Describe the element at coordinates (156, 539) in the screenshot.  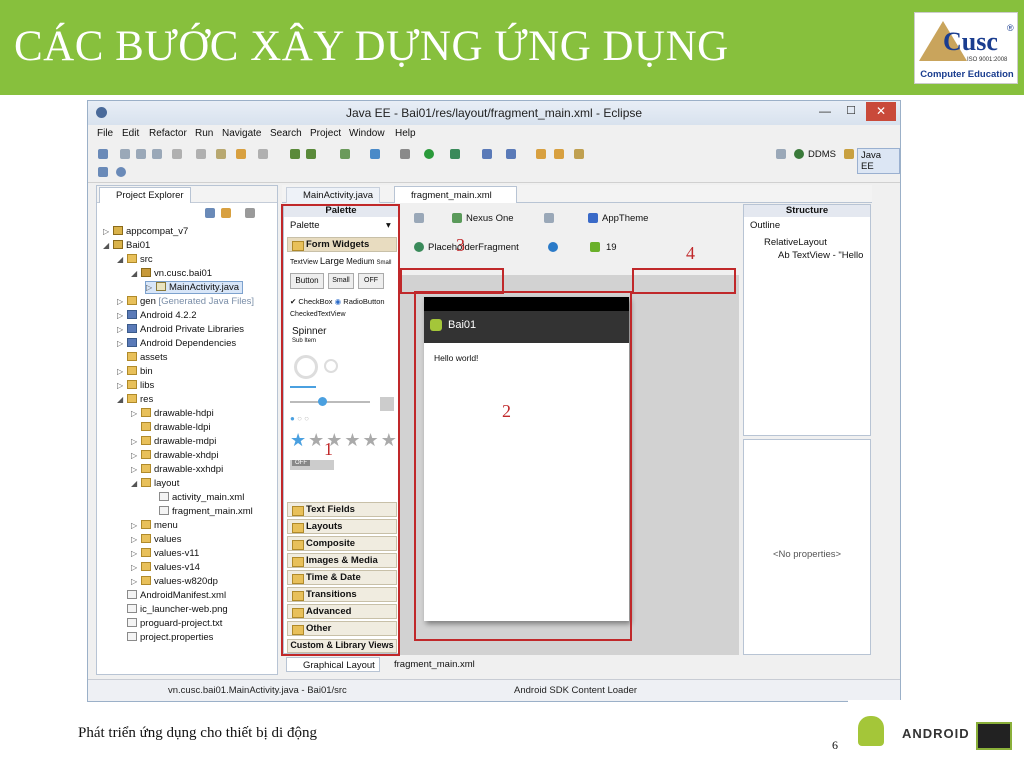
I see `tree-item-values: ▷ values` at that location.